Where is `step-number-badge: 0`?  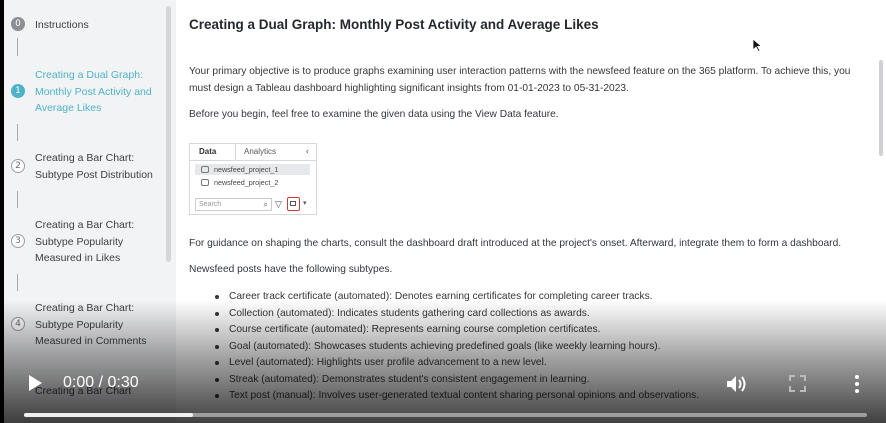
step-number-badge: 0 is located at coordinates (18, 24).